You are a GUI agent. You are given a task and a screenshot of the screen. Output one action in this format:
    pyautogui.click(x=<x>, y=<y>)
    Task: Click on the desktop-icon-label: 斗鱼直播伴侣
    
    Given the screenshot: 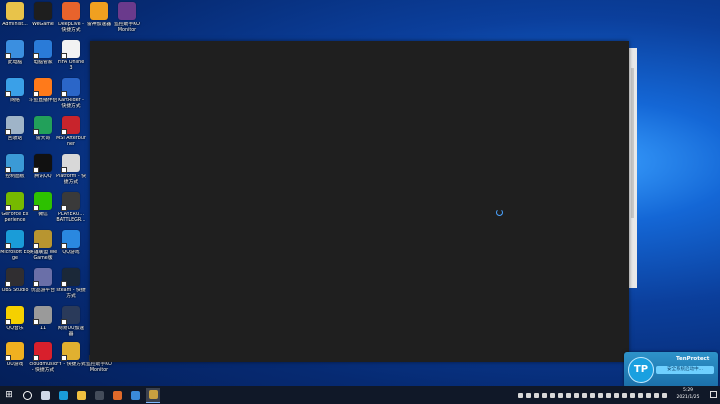 What is the action you would take?
    pyautogui.click(x=43, y=100)
    